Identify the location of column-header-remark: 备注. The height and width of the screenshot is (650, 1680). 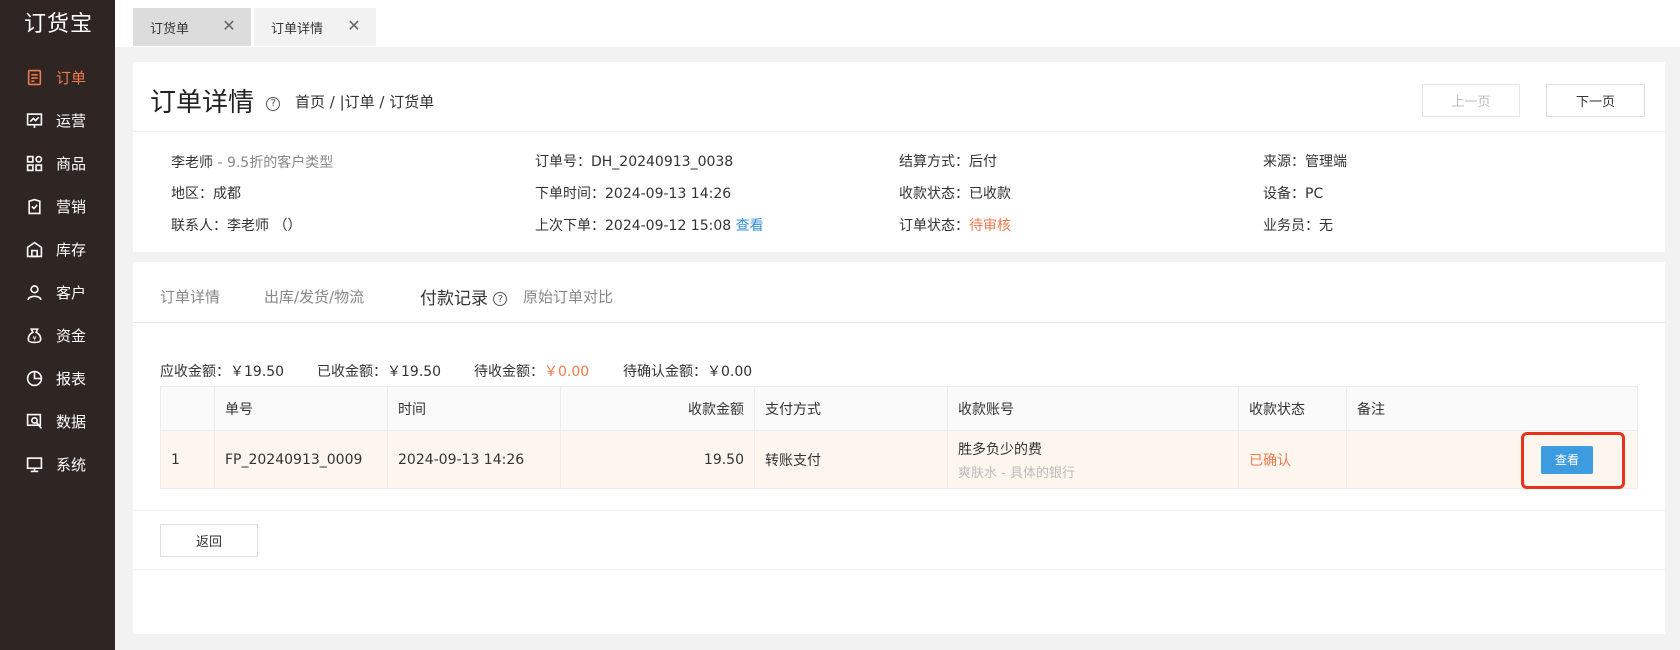
(1492, 408).